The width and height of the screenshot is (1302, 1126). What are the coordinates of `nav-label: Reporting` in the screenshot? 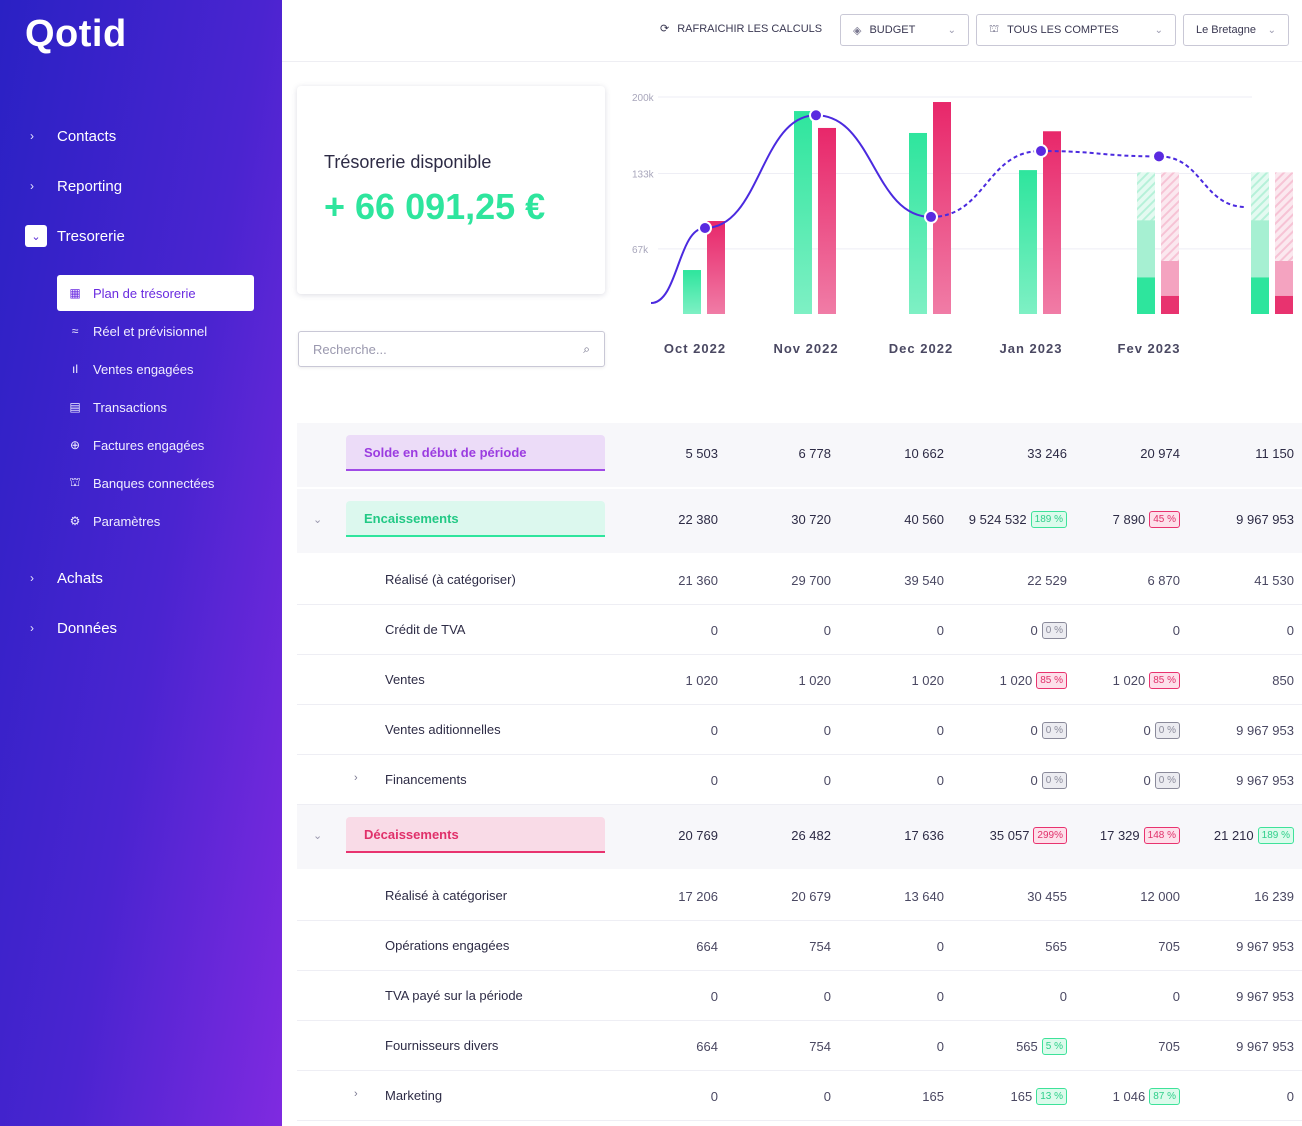 It's located at (90, 186).